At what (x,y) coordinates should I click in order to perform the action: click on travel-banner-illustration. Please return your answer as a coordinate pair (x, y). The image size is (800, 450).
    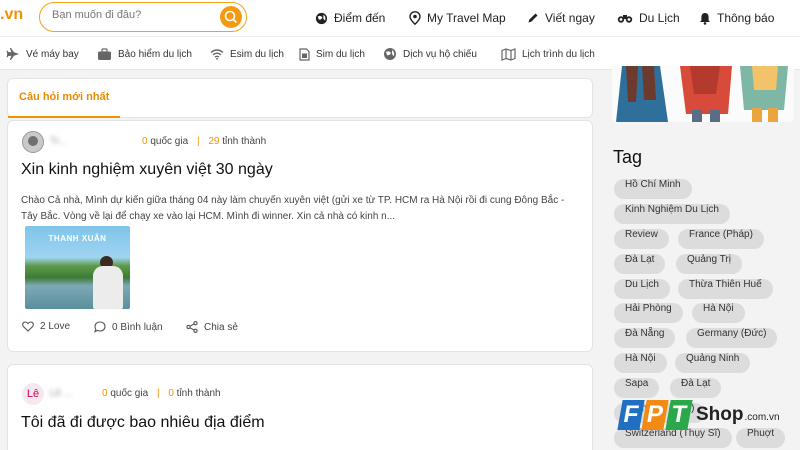
    Looking at the image, I should click on (703, 94).